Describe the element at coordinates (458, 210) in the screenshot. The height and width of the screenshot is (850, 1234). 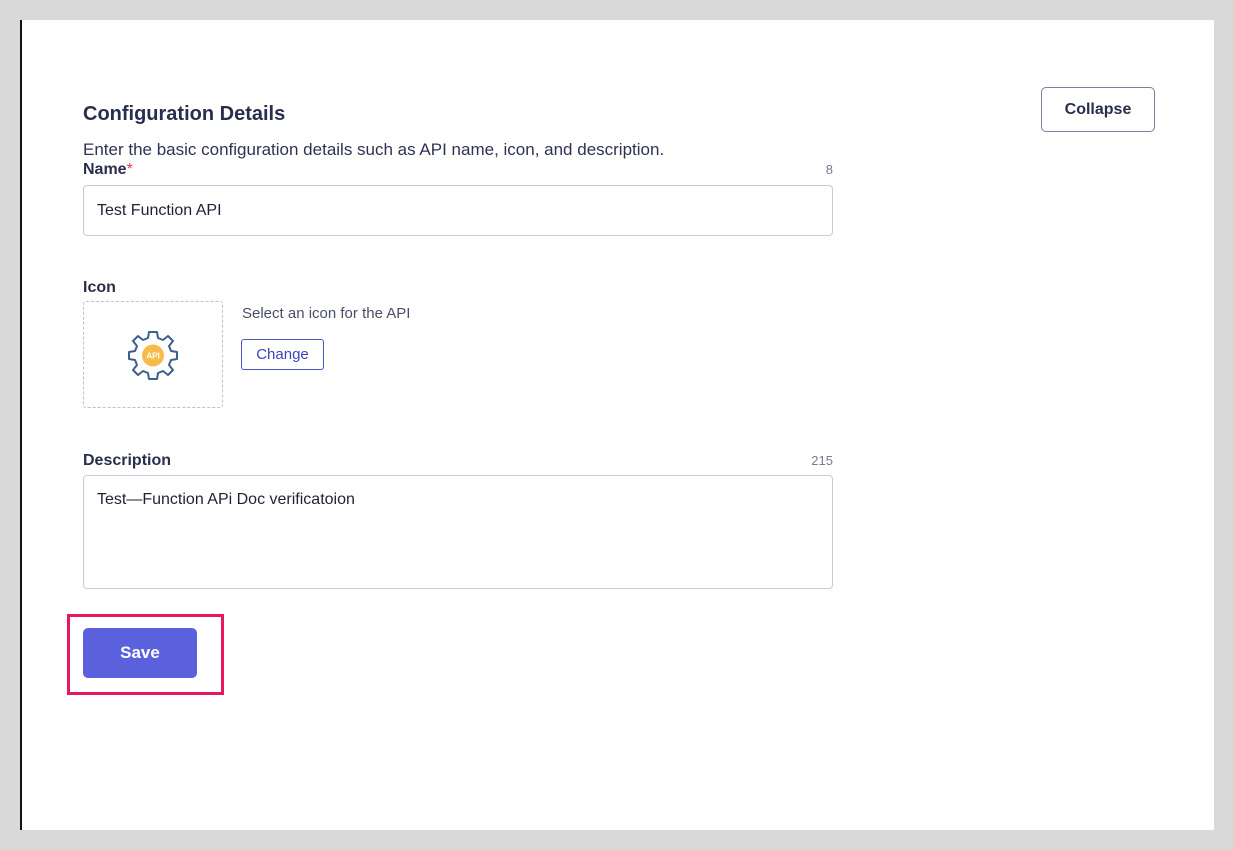
I see `name-input` at that location.